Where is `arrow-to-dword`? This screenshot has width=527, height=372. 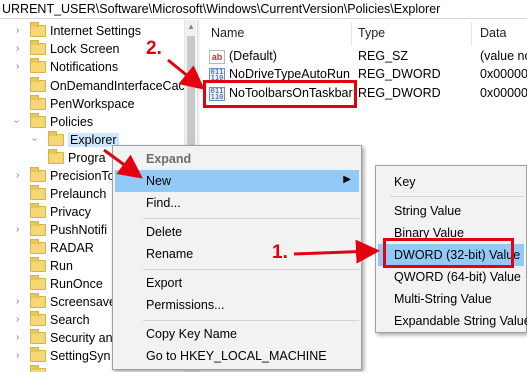 arrow-to-dword is located at coordinates (336, 251).